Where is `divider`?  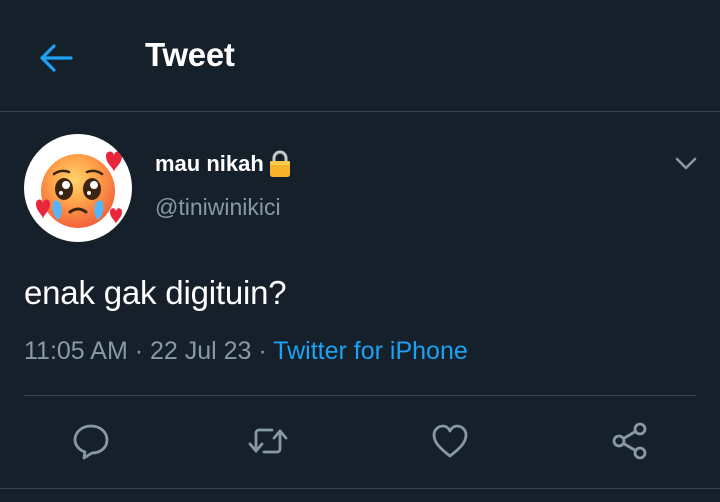 divider is located at coordinates (360, 395).